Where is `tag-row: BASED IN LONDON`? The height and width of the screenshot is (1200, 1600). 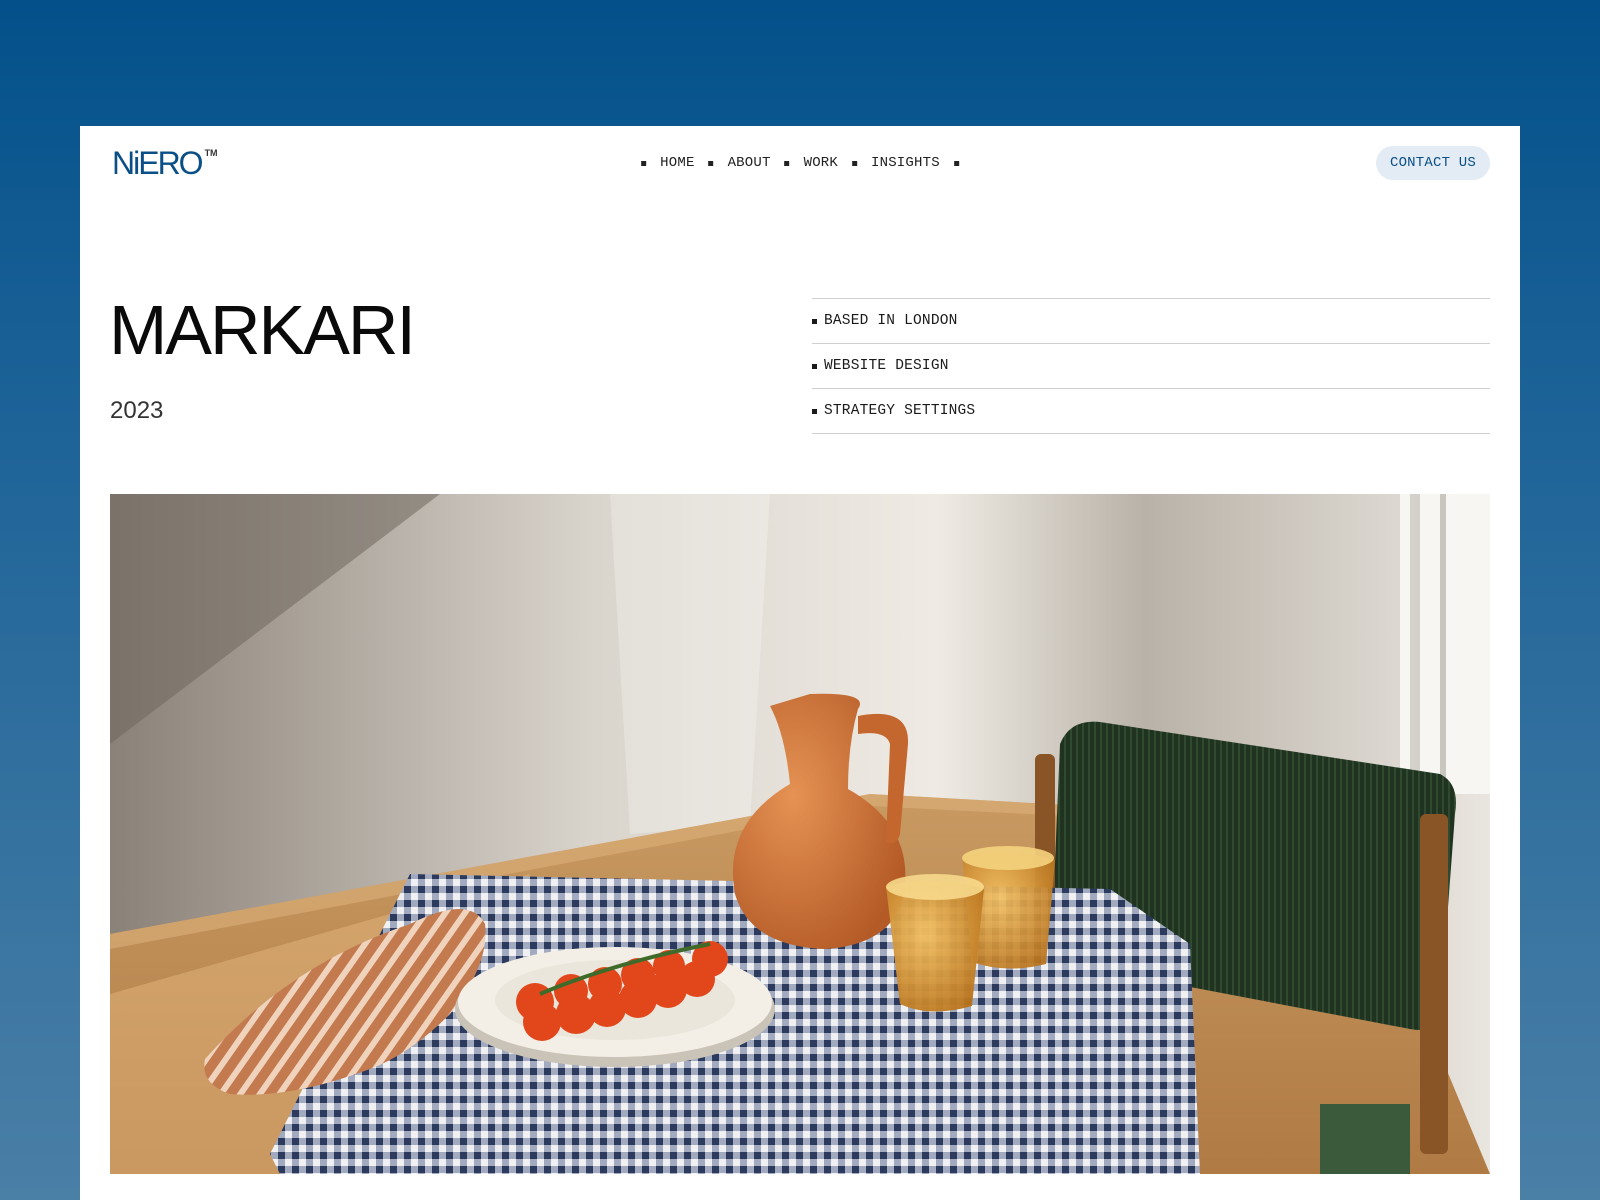
tag-row: BASED IN LONDON is located at coordinates (1151, 321).